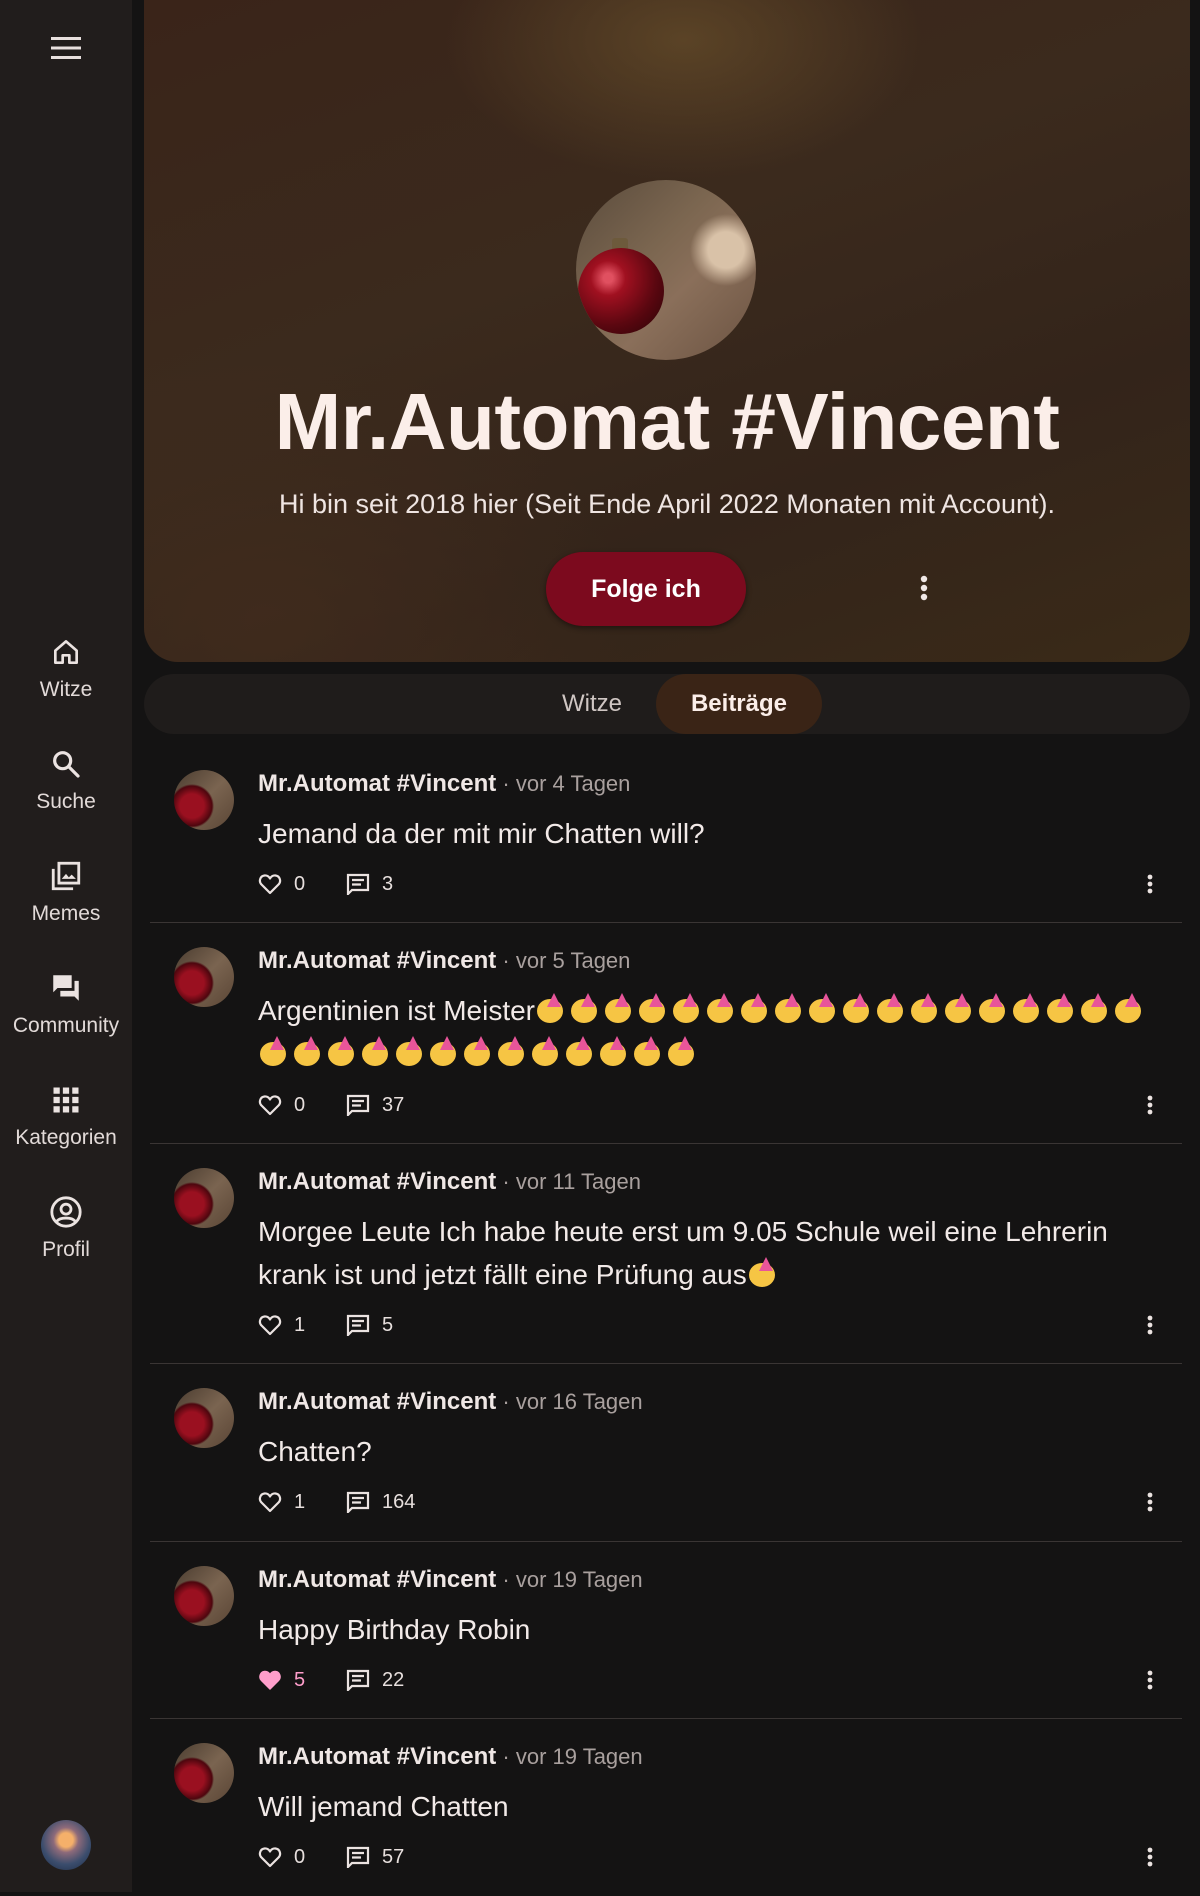  Describe the element at coordinates (66, 1100) in the screenshot. I see `apps-grid-icon` at that location.